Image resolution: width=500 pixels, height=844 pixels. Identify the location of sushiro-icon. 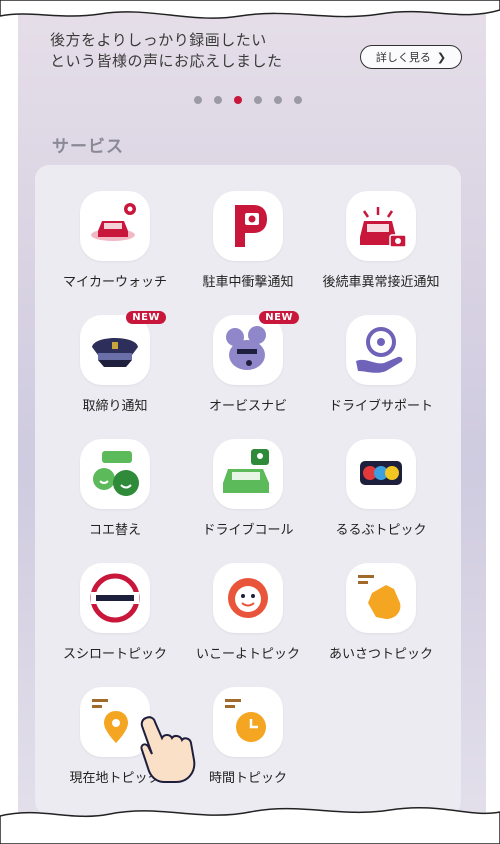
(115, 598).